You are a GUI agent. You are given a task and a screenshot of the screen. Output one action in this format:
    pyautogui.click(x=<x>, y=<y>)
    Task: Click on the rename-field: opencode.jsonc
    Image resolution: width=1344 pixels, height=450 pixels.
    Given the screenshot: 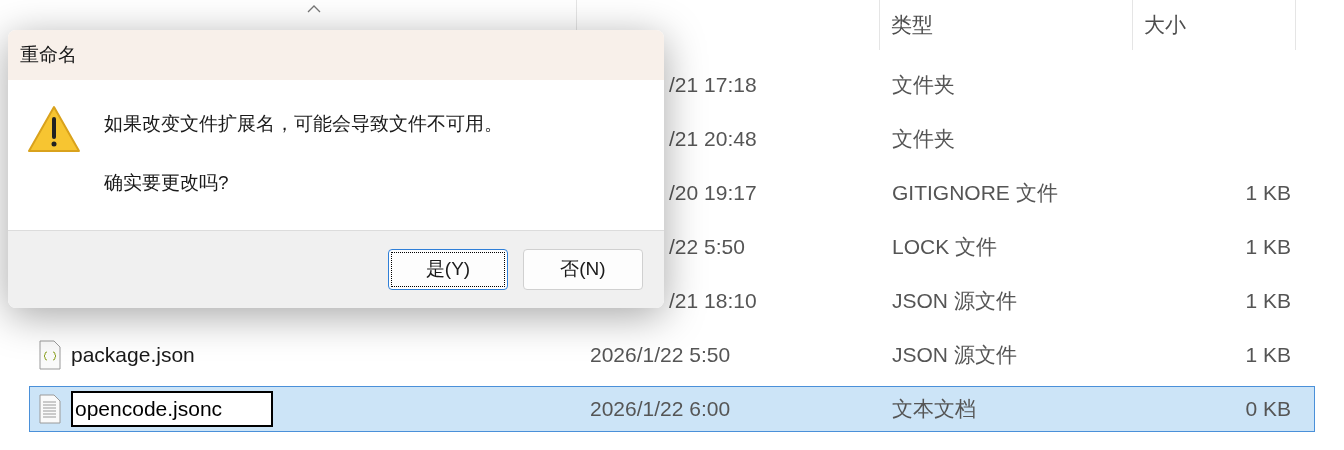 What is the action you would take?
    pyautogui.click(x=172, y=409)
    